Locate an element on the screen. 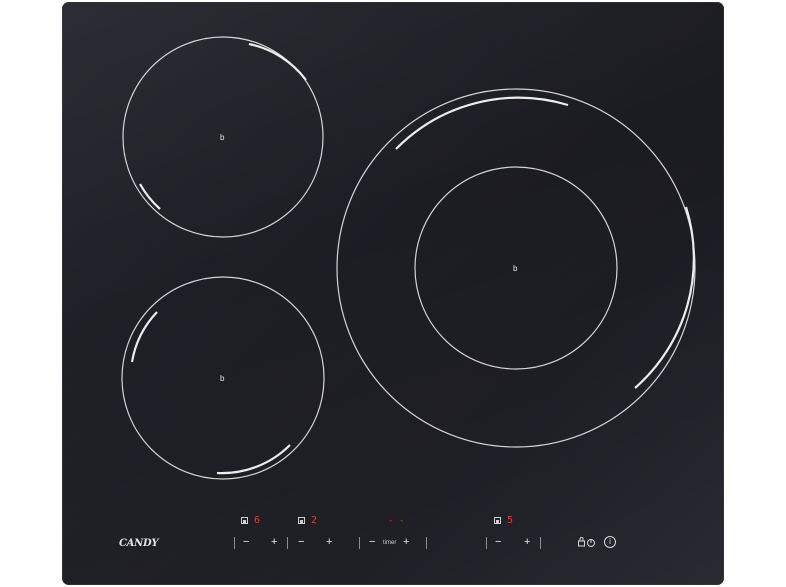  timer-display: - - is located at coordinates (396, 521).